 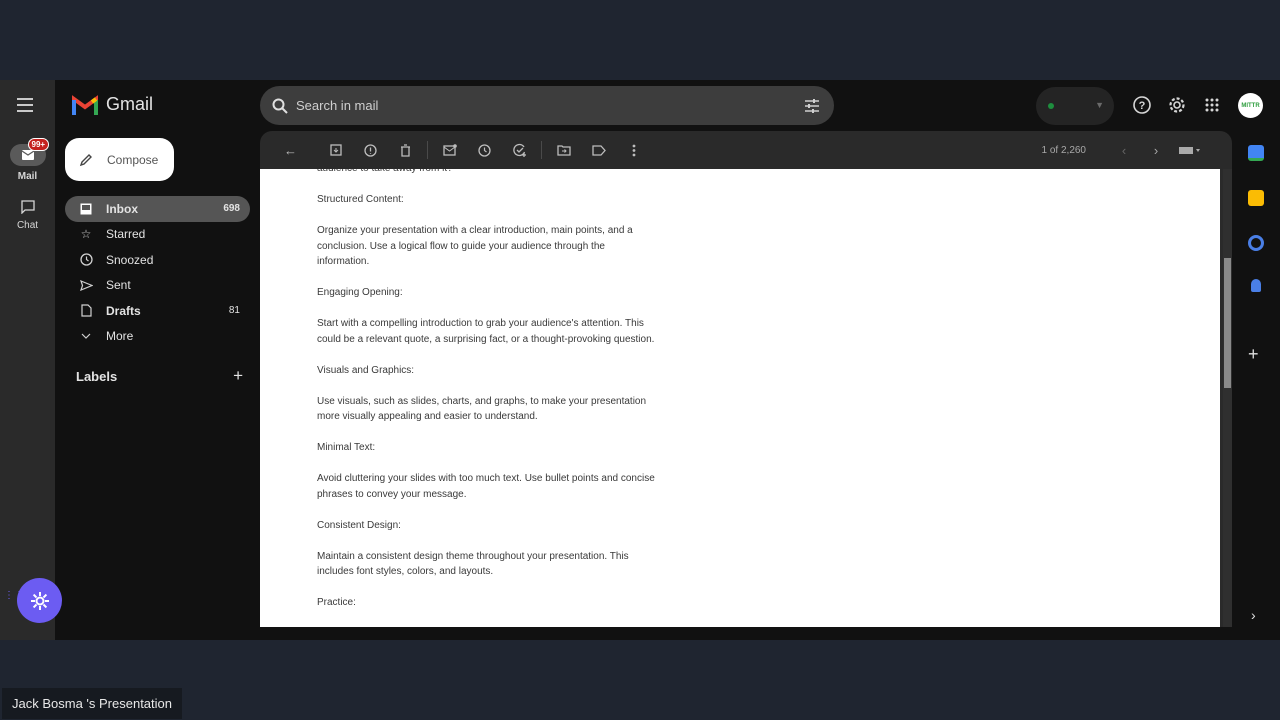 What do you see at coordinates (120, 336) in the screenshot?
I see `nav-label: More` at bounding box center [120, 336].